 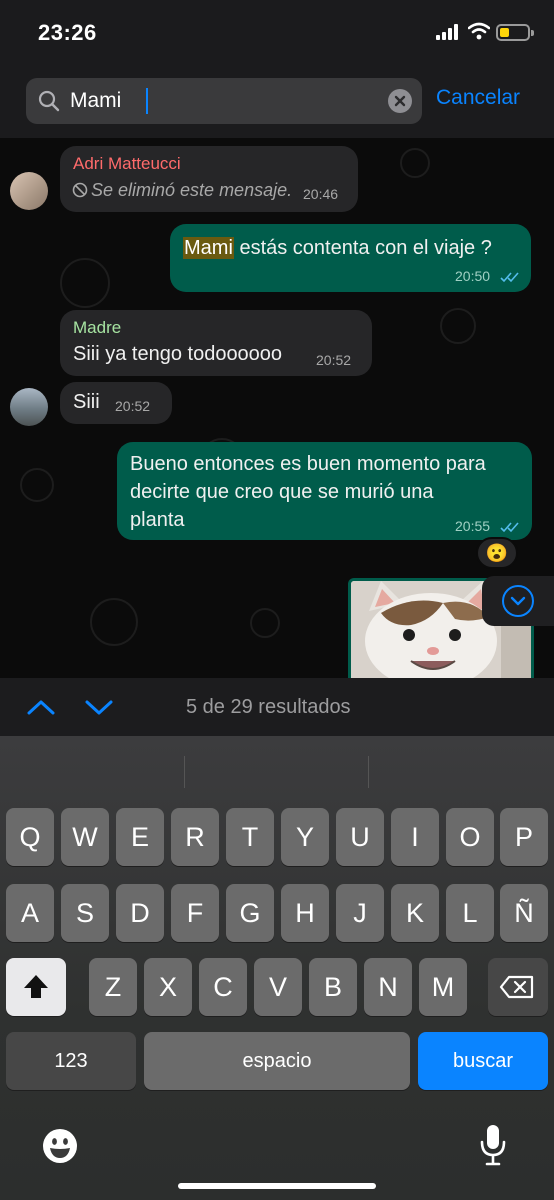 I want to click on key-r: R, so click(x=195, y=837).